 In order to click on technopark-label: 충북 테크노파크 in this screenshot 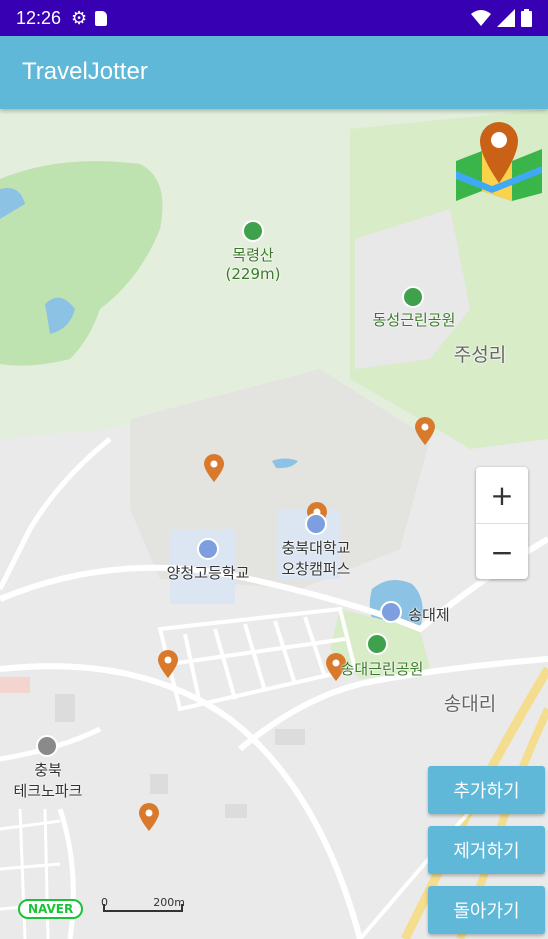, I will do `click(48, 780)`.